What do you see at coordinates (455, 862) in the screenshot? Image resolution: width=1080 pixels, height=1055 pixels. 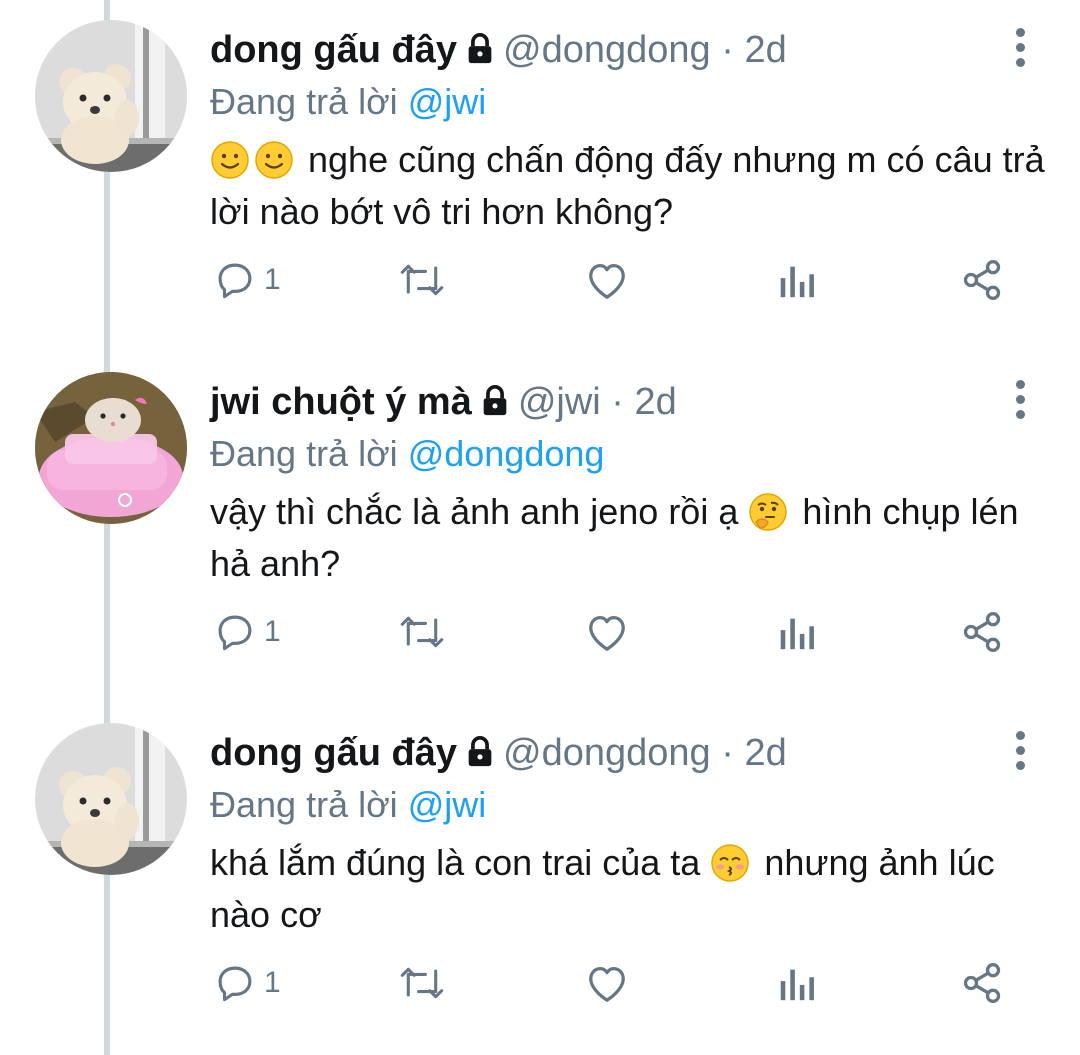 I see `tweet-body-part-1: khá lắm đúng là con trai của ta` at bounding box center [455, 862].